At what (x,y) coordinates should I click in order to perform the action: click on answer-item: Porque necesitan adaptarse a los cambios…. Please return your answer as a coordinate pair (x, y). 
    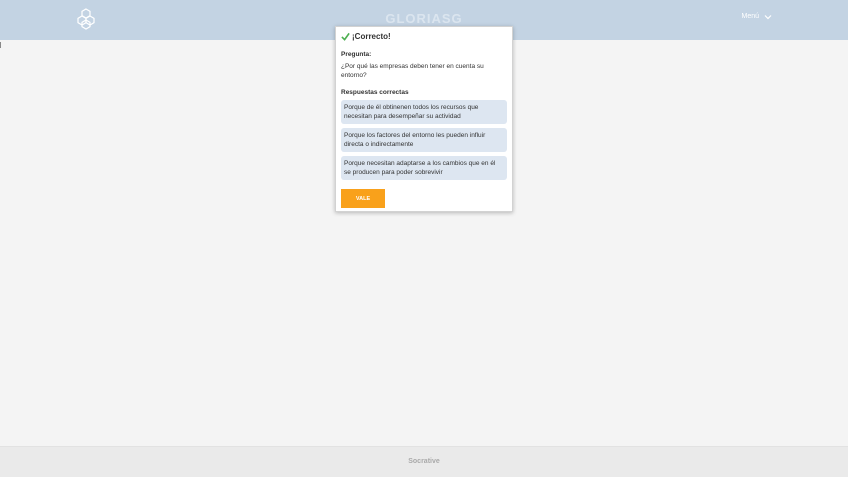
    Looking at the image, I should click on (424, 168).